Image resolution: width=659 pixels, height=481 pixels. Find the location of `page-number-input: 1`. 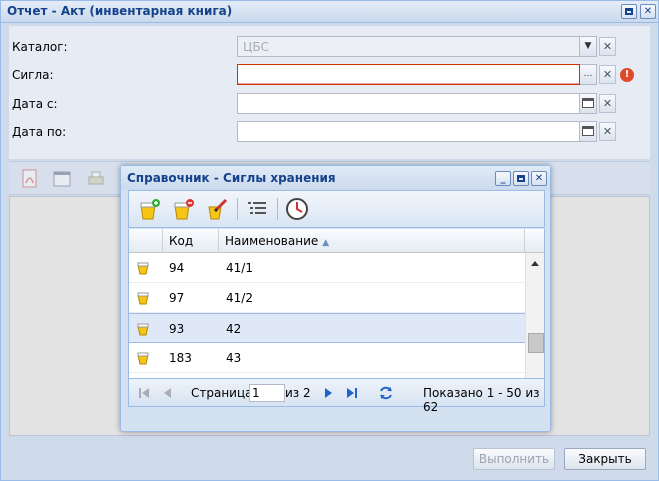

page-number-input: 1 is located at coordinates (267, 393).